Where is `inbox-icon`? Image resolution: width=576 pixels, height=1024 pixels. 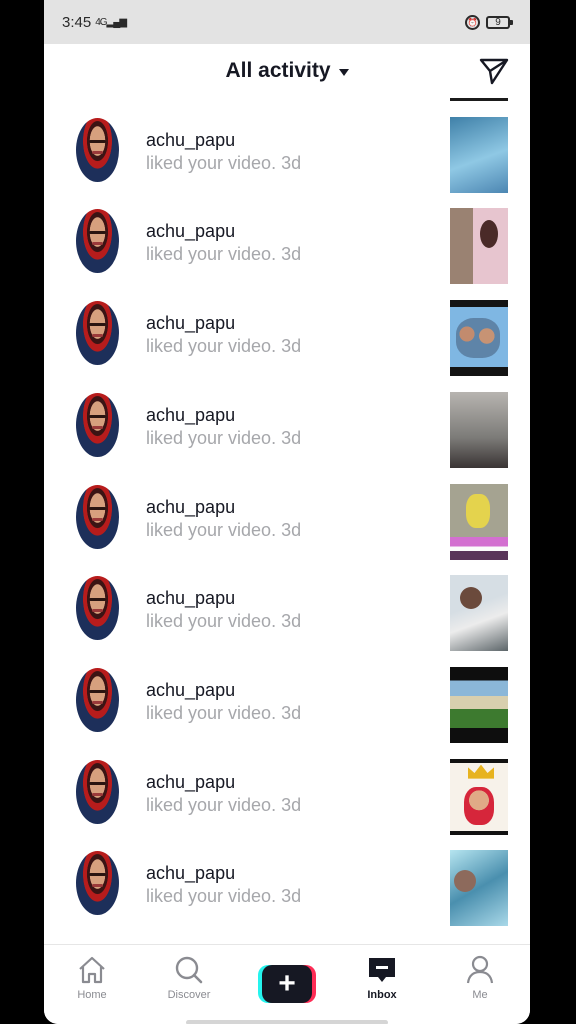
inbox-icon is located at coordinates (382, 970).